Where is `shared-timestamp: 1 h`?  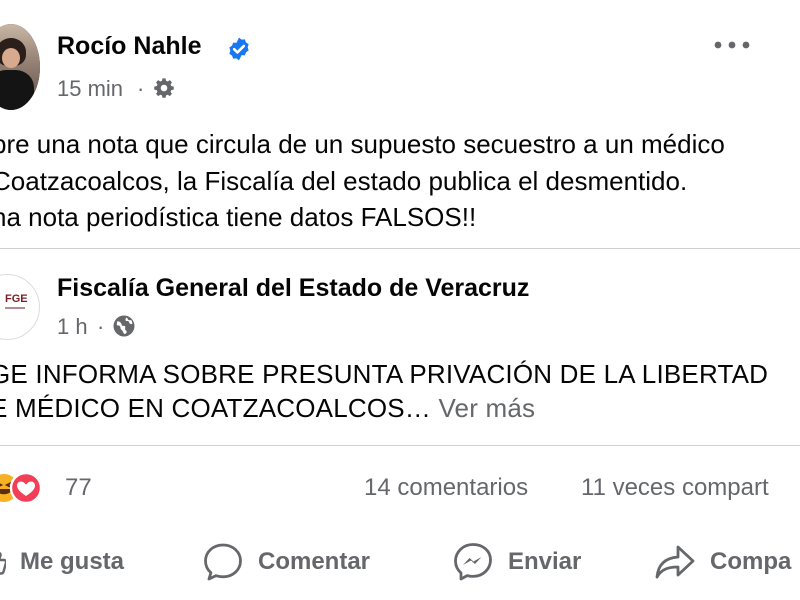 shared-timestamp: 1 h is located at coordinates (72, 327).